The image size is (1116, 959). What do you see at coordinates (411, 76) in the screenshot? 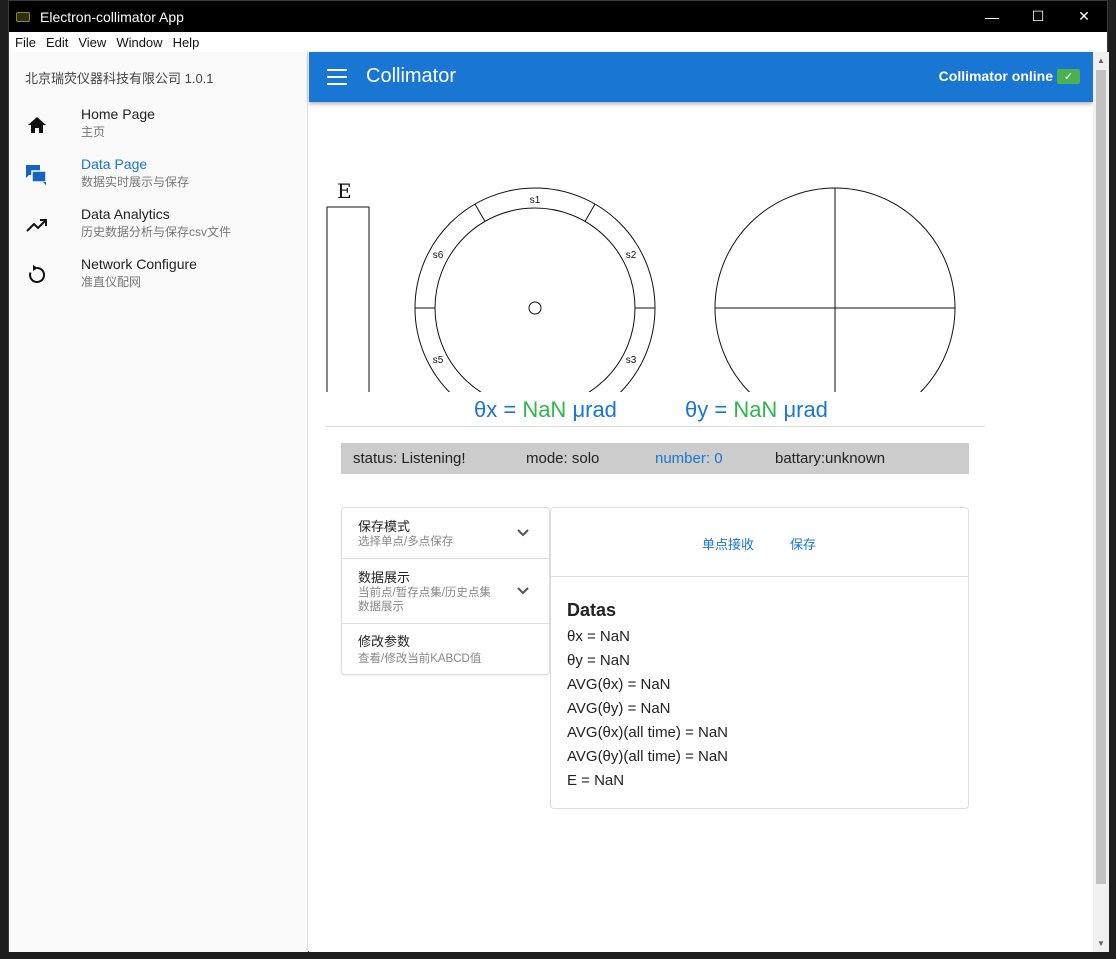
I see `page-title: Collimator` at bounding box center [411, 76].